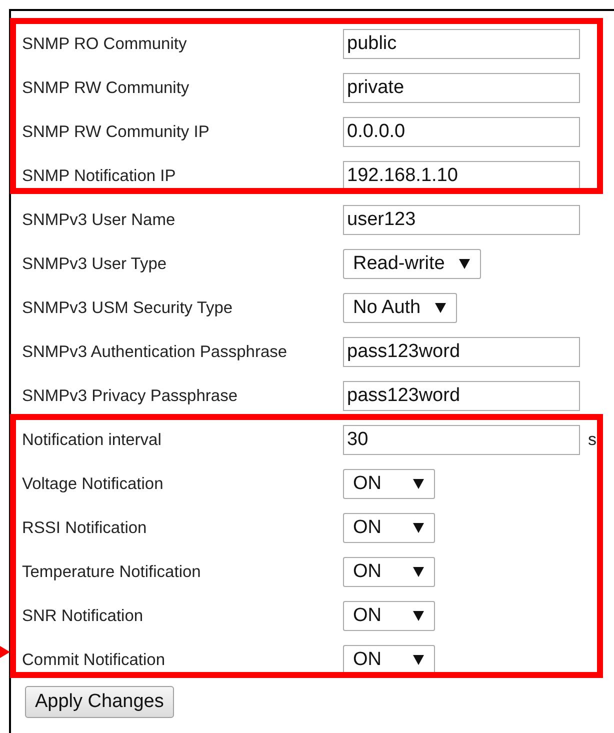  What do you see at coordinates (105, 88) in the screenshot?
I see `field-label: SNMP RW Community` at bounding box center [105, 88].